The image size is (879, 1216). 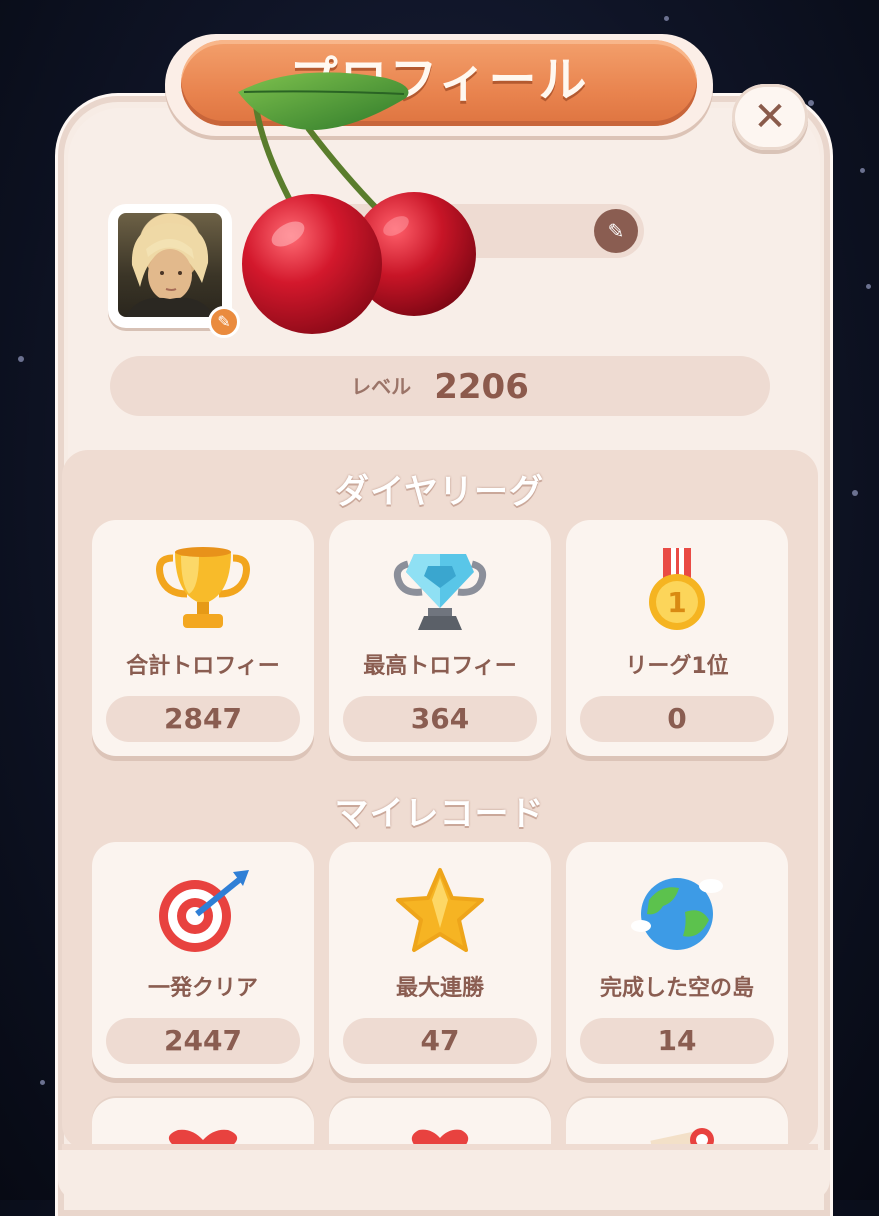 I want to click on close-button: ✕, so click(x=770, y=117).